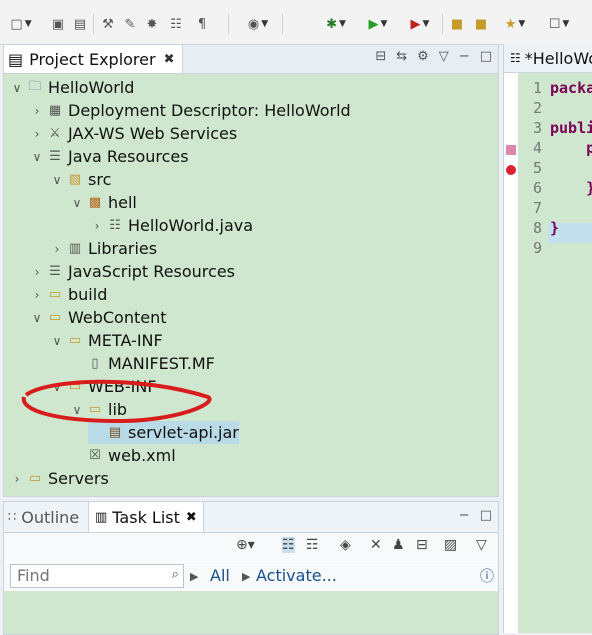 The height and width of the screenshot is (635, 592). I want to click on tree-item: › ▭ Servers, so click(58, 478).